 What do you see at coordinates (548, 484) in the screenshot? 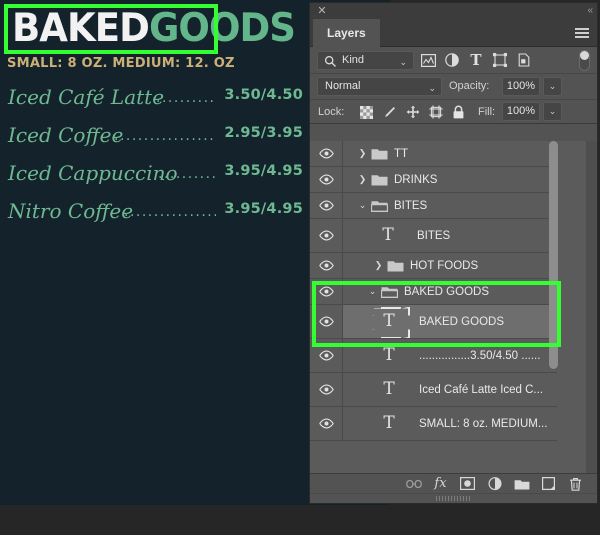
I see `new-layer-icon` at bounding box center [548, 484].